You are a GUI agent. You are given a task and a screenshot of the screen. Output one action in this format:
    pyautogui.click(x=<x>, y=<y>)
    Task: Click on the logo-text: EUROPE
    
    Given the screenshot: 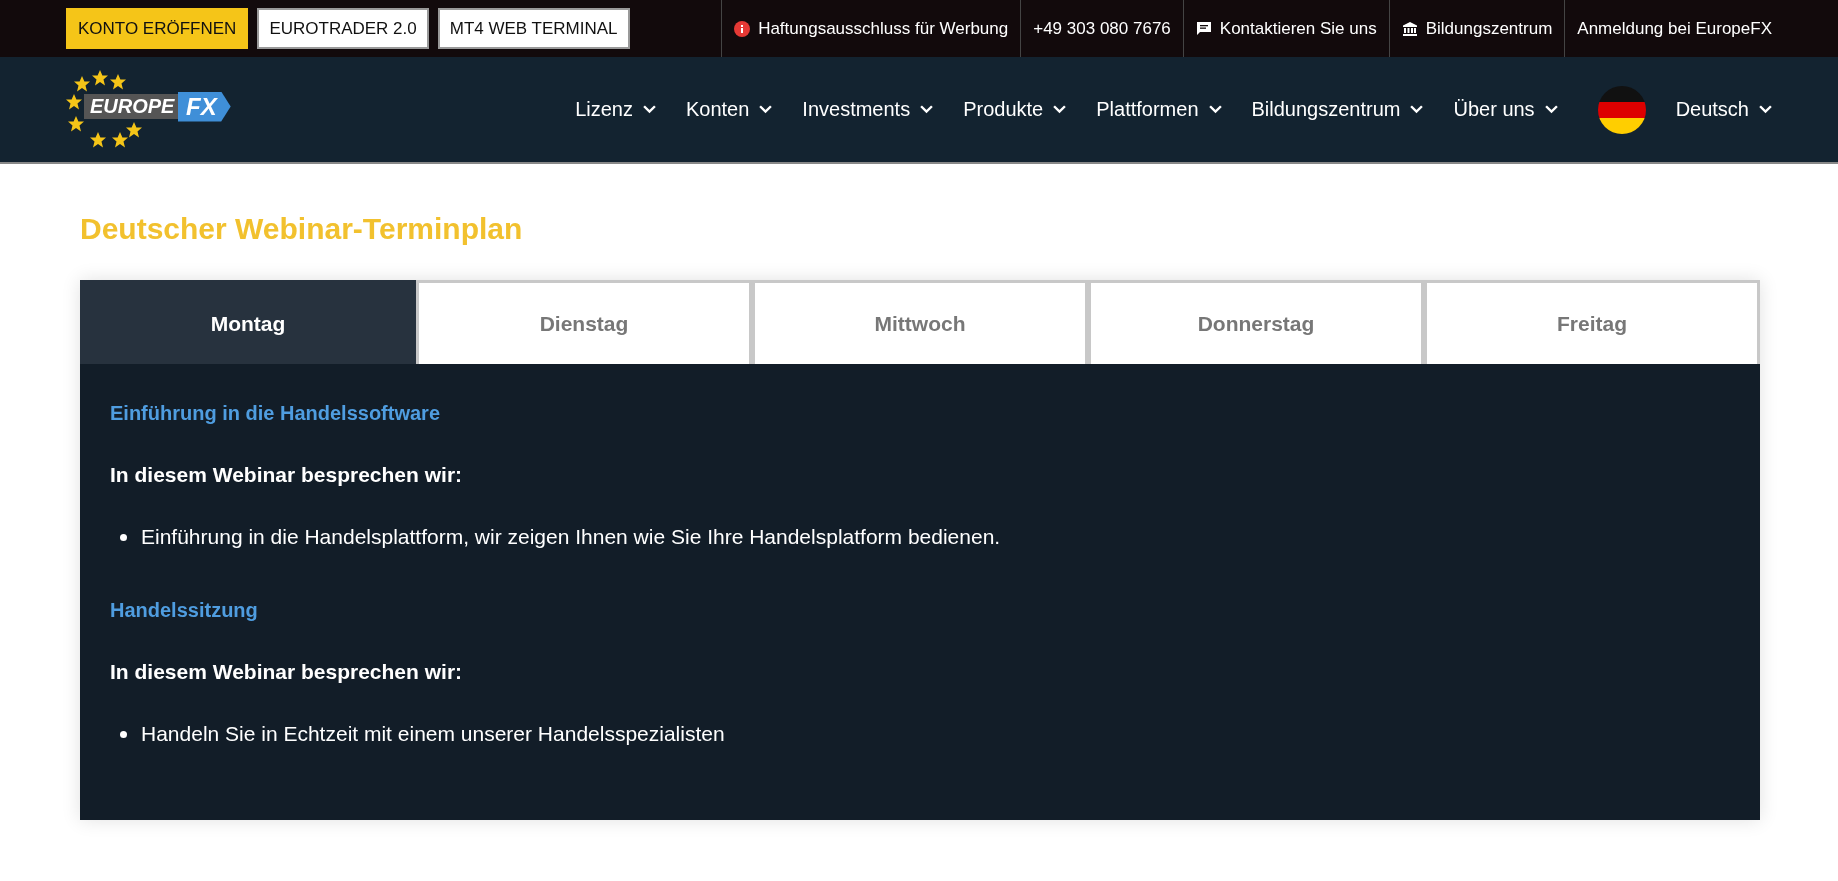 What is the action you would take?
    pyautogui.click(x=132, y=106)
    